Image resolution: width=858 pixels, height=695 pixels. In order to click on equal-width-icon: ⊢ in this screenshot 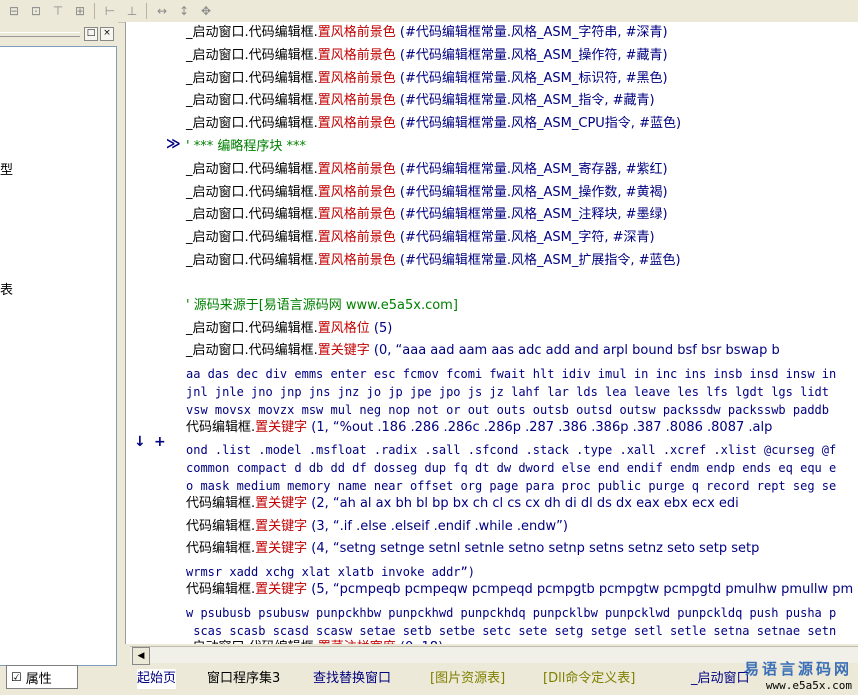, I will do `click(110, 11)`.